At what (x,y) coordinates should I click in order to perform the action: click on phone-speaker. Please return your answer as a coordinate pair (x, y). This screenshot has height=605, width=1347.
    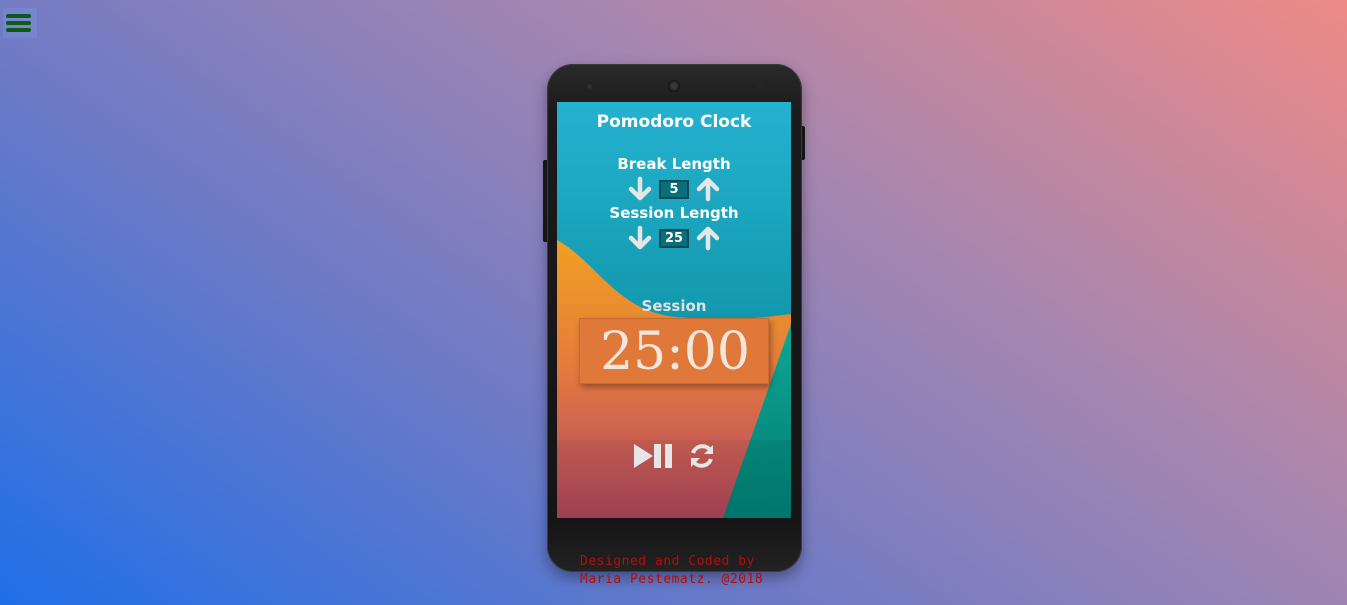
    Looking at the image, I should click on (762, 86).